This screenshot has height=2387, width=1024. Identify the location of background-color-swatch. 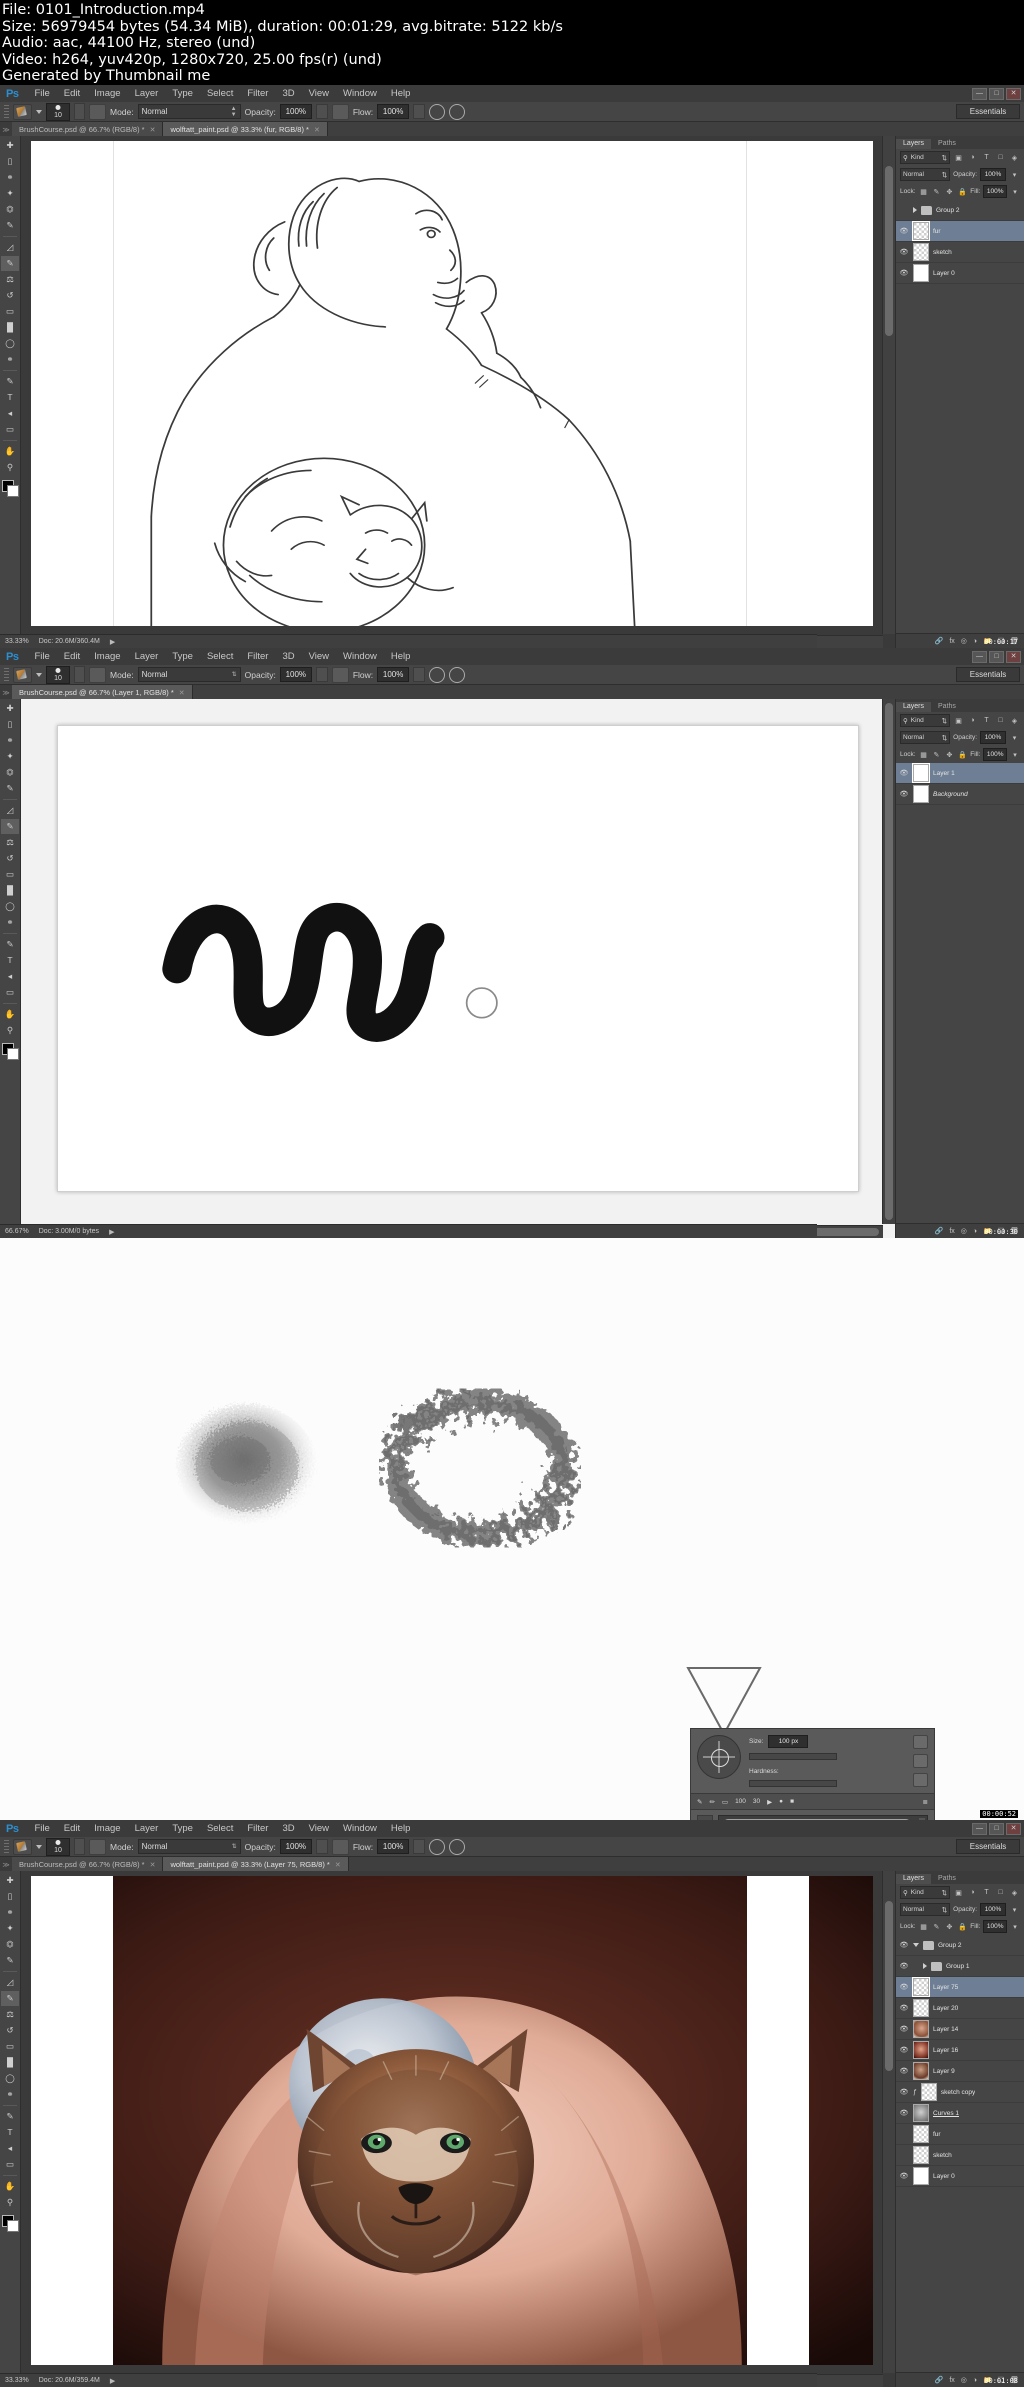
(13, 491).